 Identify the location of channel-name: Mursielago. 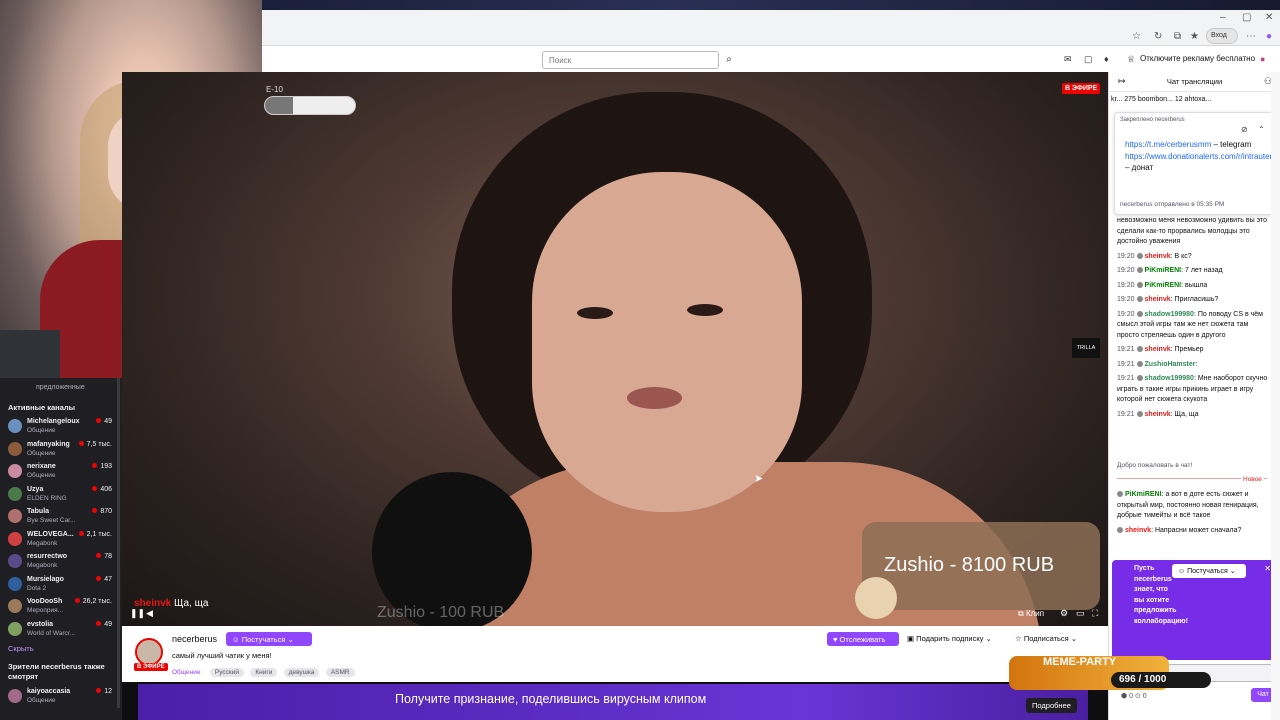
(45, 579).